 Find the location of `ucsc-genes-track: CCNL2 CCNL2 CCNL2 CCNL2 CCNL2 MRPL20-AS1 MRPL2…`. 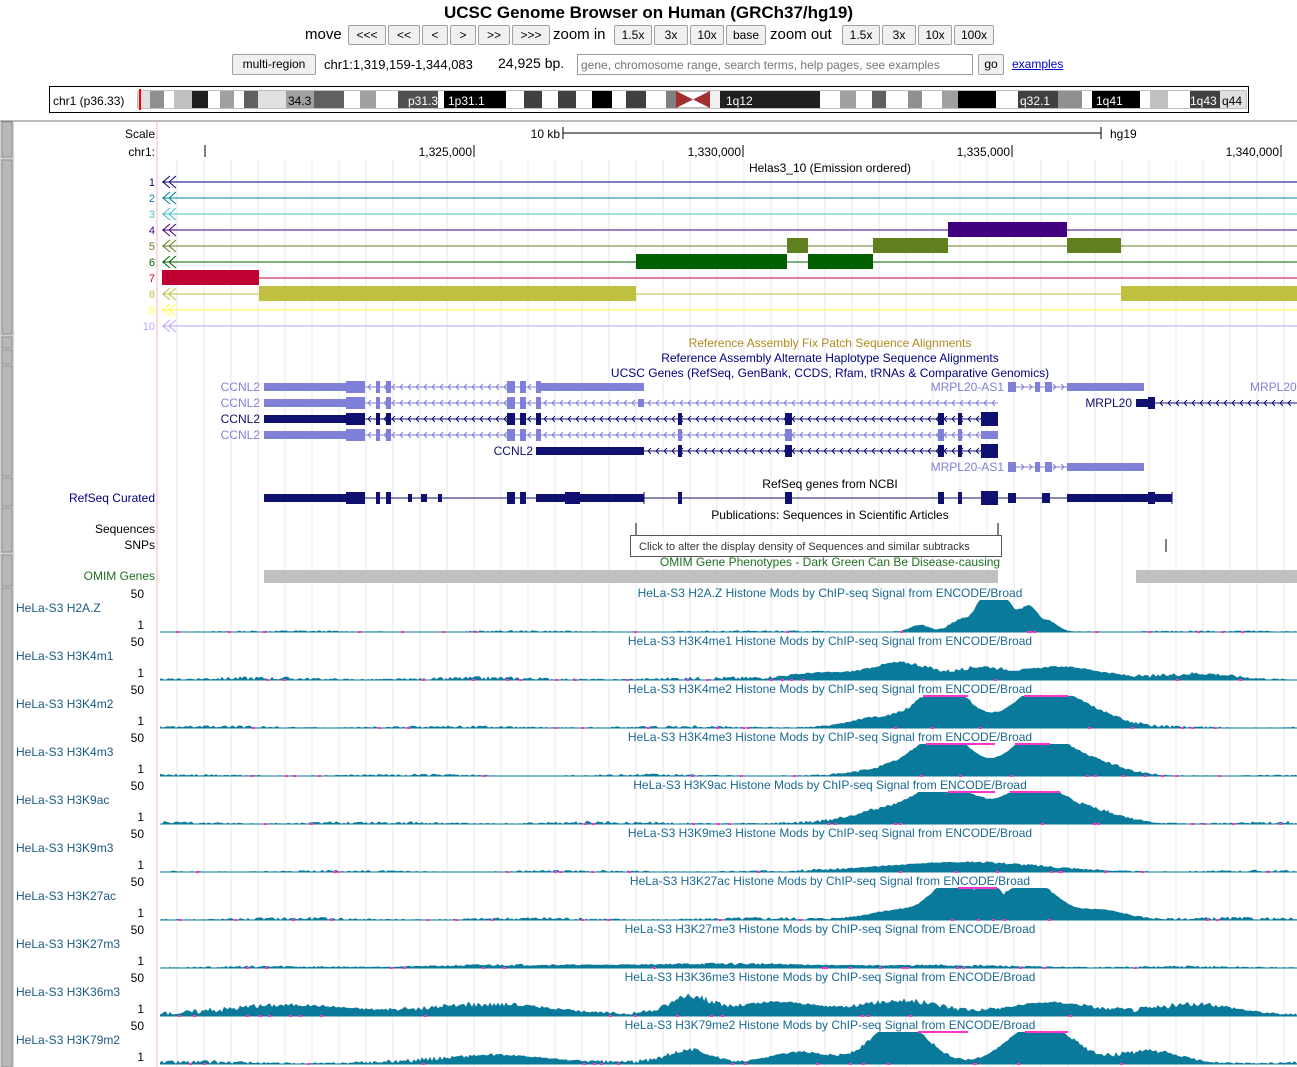

ucsc-genes-track: CCNL2 CCNL2 CCNL2 CCNL2 CCNL2 MRPL20-AS1 MRPL2… is located at coordinates (759, 427).